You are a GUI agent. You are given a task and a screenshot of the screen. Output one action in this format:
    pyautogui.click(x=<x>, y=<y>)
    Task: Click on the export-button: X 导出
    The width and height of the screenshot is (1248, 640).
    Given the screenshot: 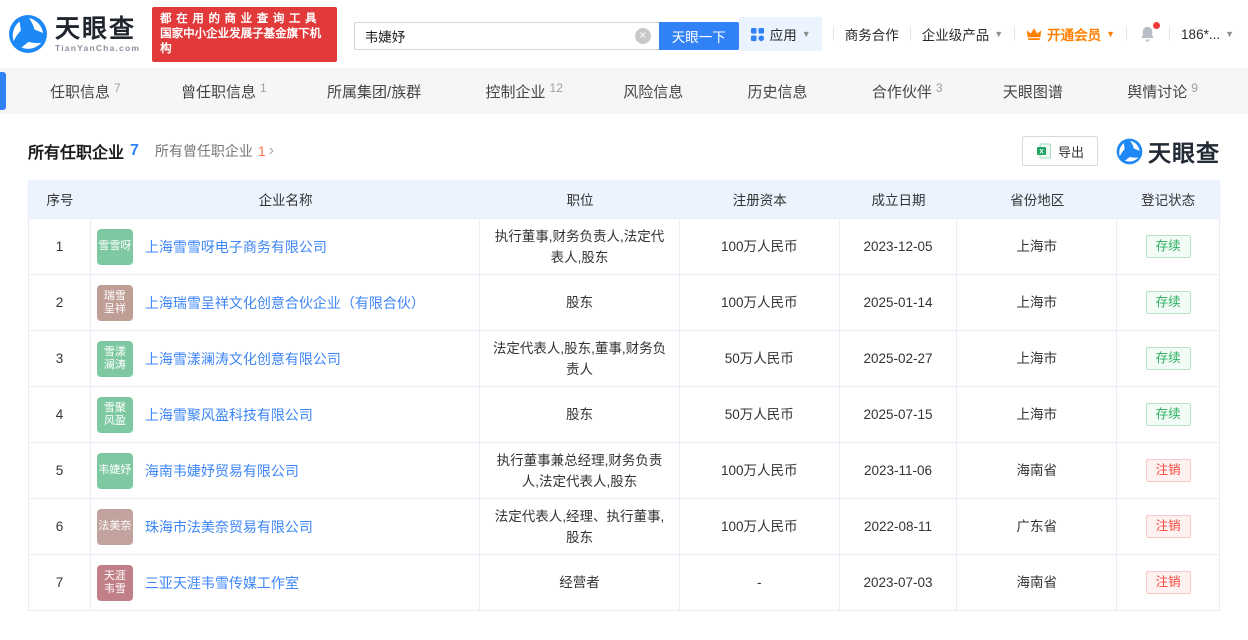 What is the action you would take?
    pyautogui.click(x=1059, y=151)
    